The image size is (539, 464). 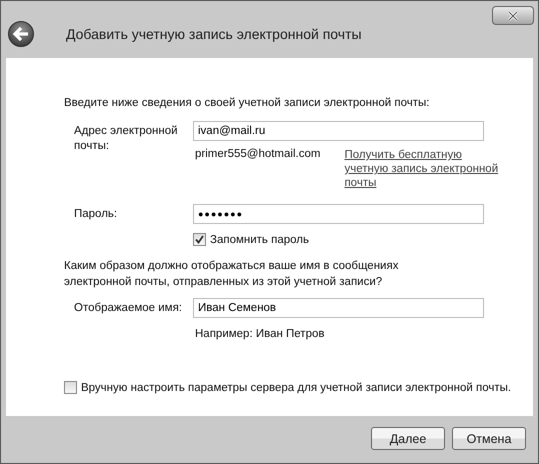 I want to click on window-title: Добавить учетную запись электронной почты, so click(x=214, y=34).